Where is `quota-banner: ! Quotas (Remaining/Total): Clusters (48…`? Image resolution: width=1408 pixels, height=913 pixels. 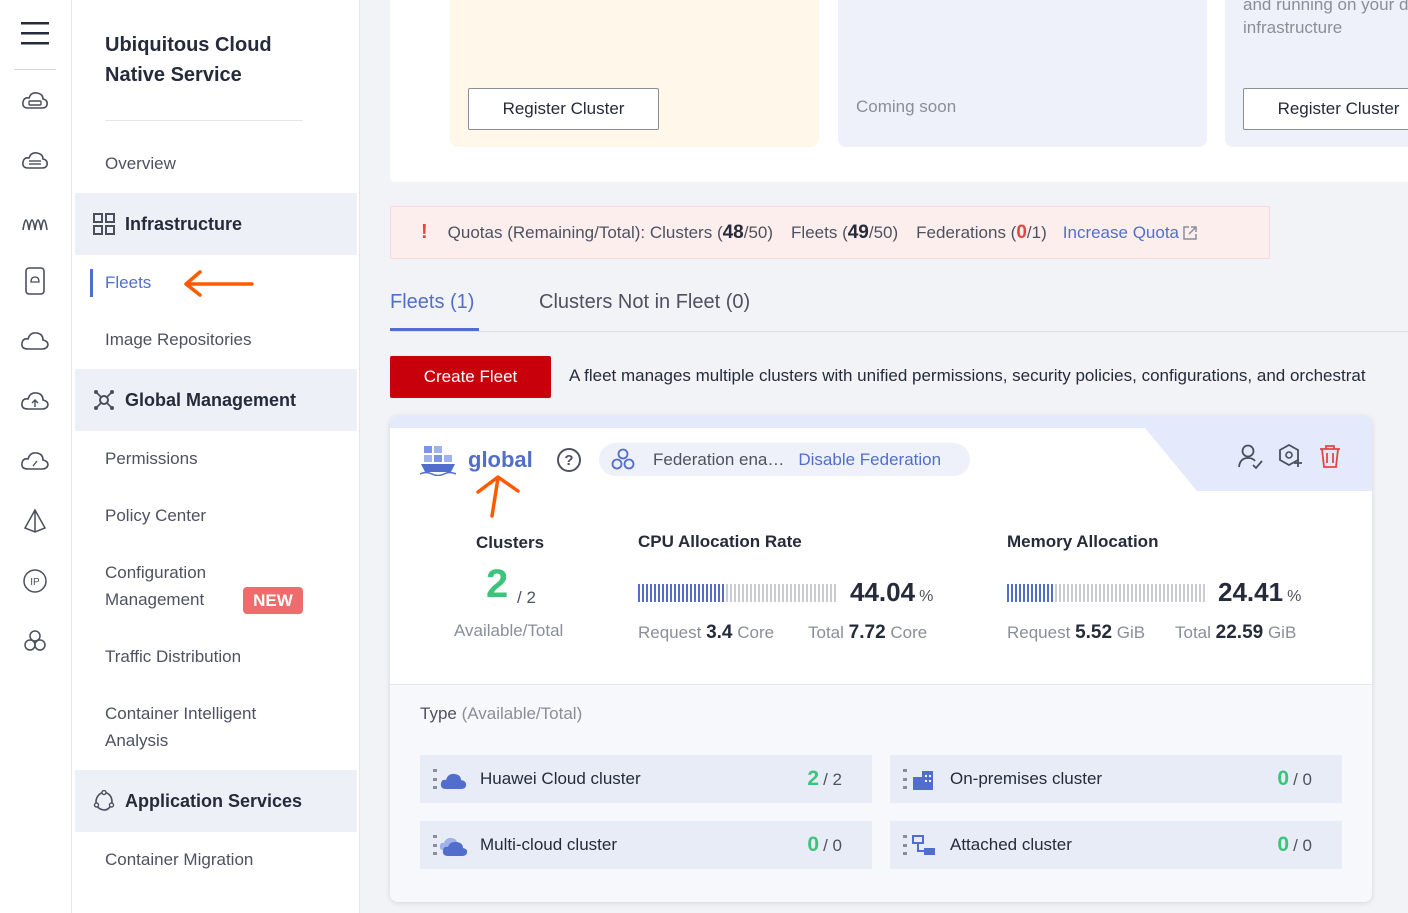 quota-banner: ! Quotas (Remaining/Total): Clusters (48… is located at coordinates (830, 232).